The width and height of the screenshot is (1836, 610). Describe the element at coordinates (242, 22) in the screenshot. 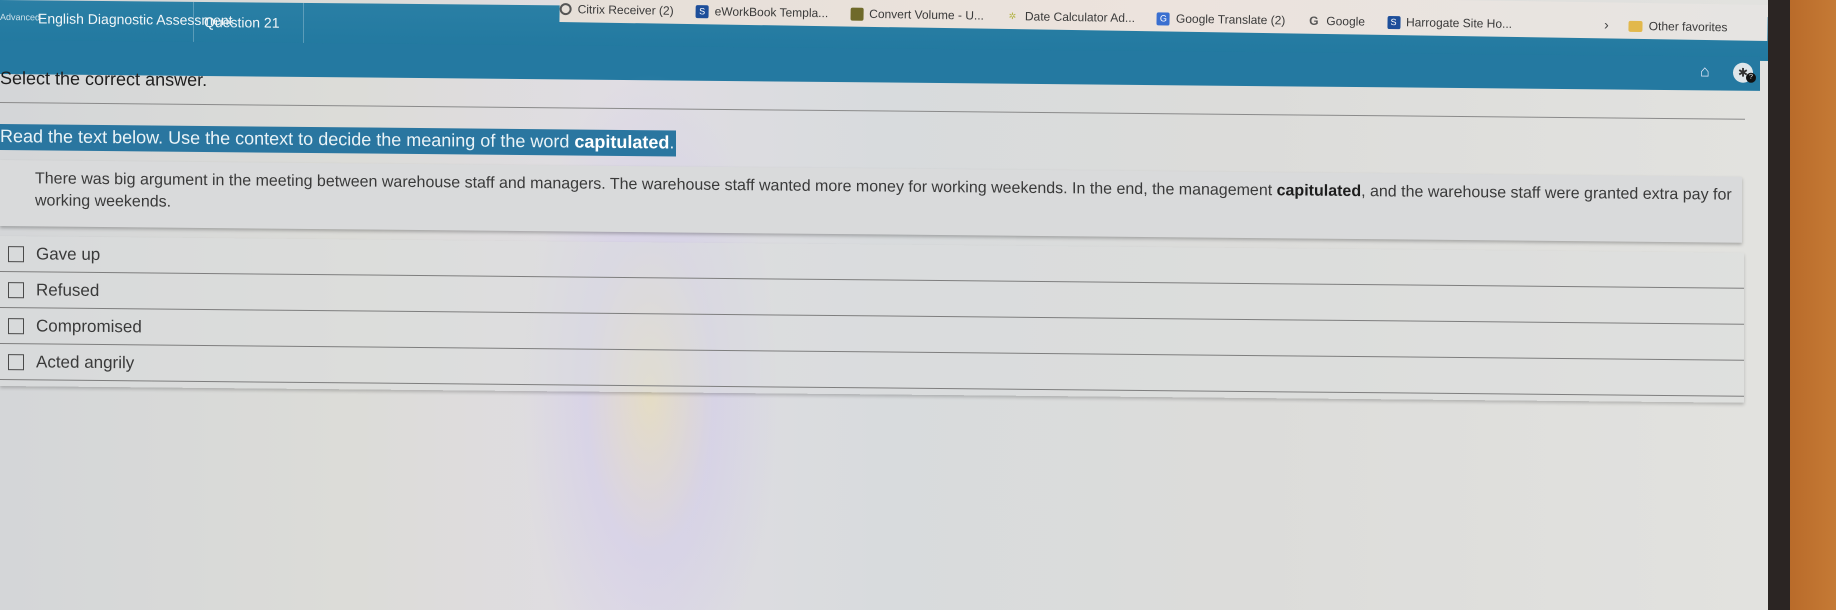

I see `breadcrumb-question: Question 21` at that location.